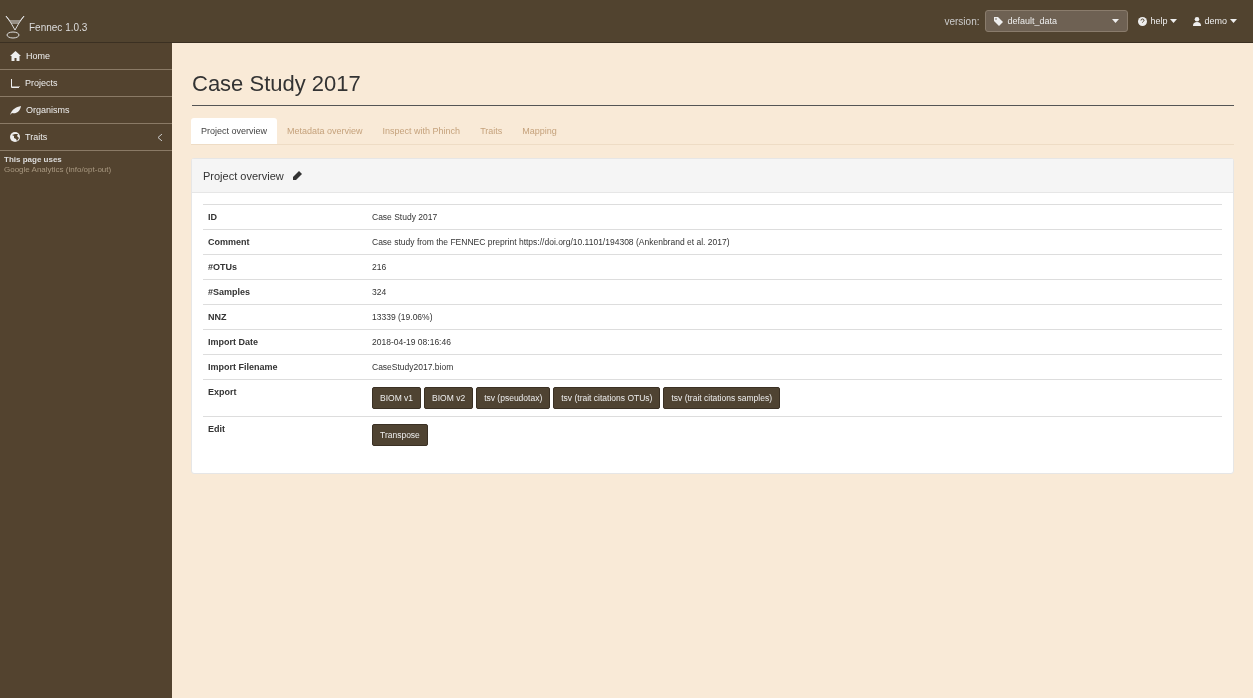 This screenshot has width=1253, height=698. I want to click on help-menu: help, so click(1158, 21).